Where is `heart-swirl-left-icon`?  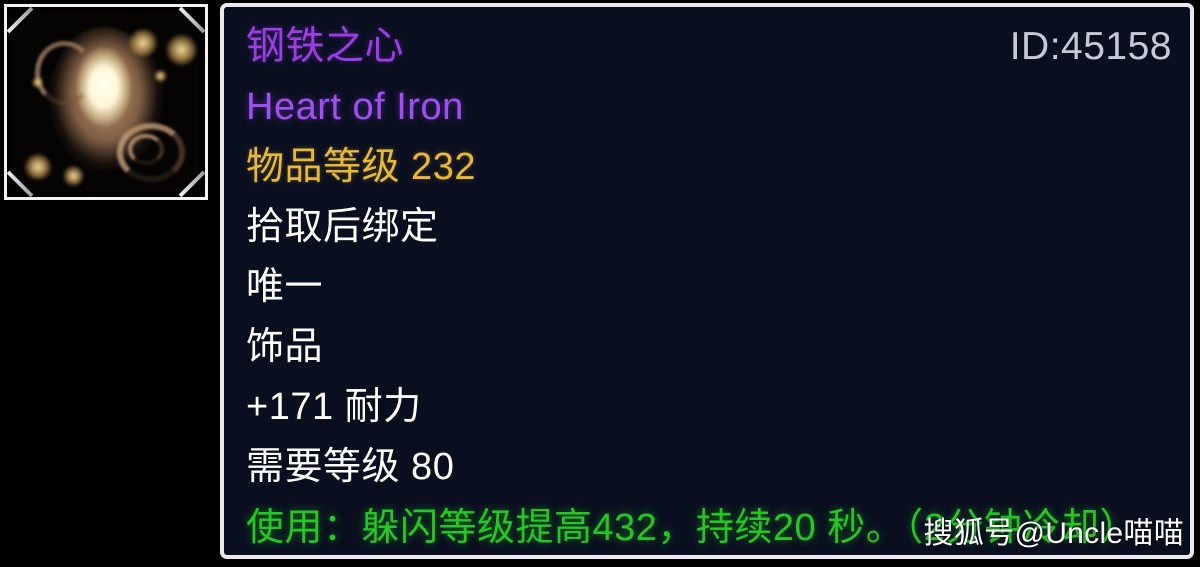 heart-swirl-left-icon is located at coordinates (64, 73).